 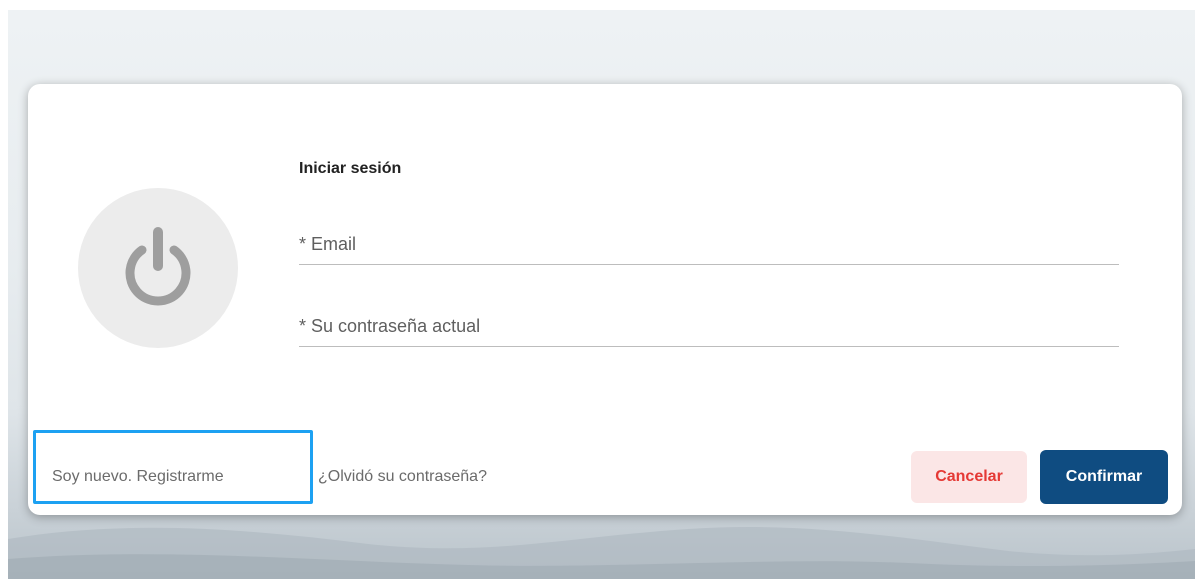 I want to click on power-icon, so click(x=158, y=266).